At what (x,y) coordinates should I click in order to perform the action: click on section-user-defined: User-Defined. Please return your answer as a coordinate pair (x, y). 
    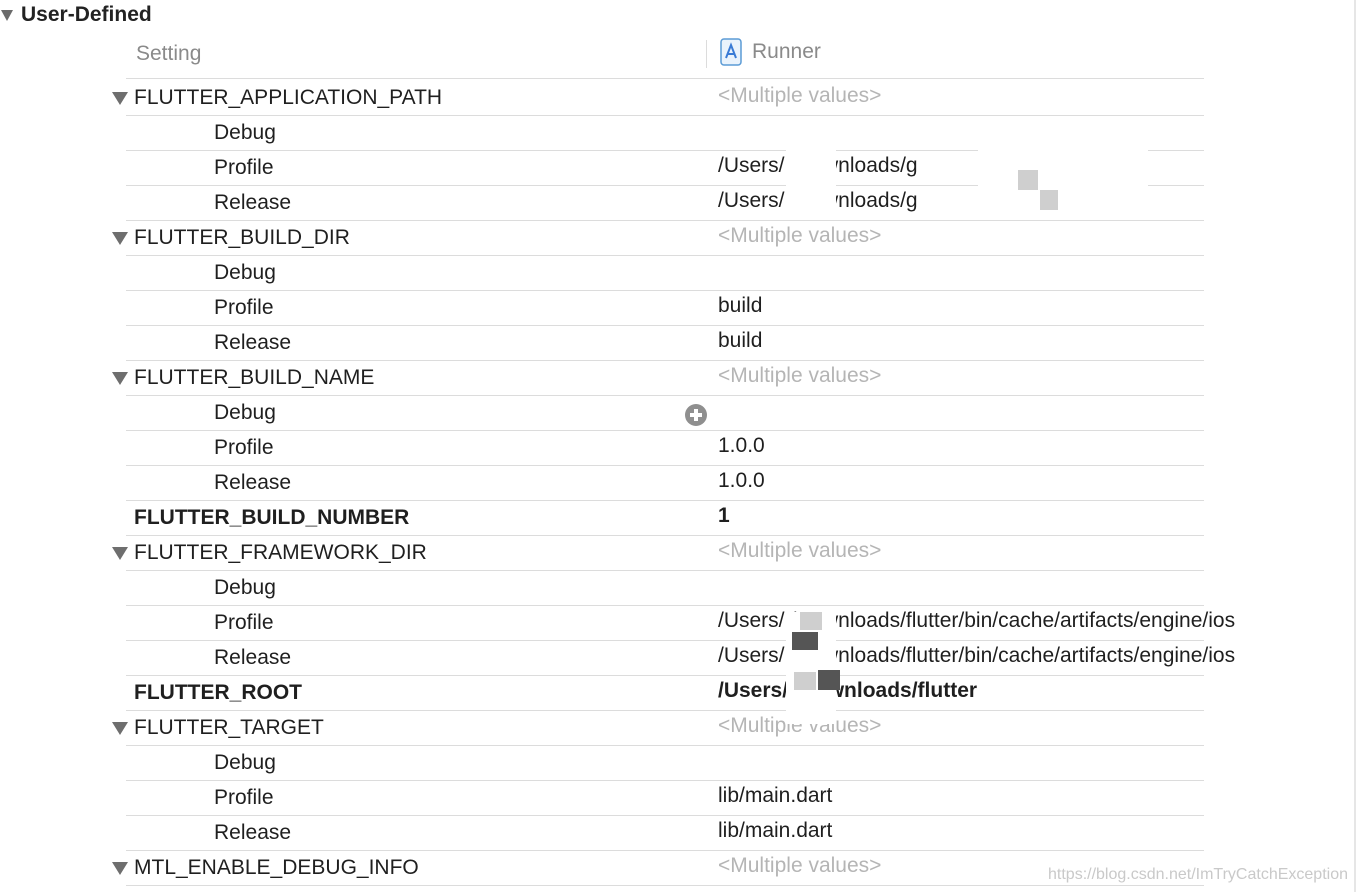
    Looking at the image, I should click on (76, 15).